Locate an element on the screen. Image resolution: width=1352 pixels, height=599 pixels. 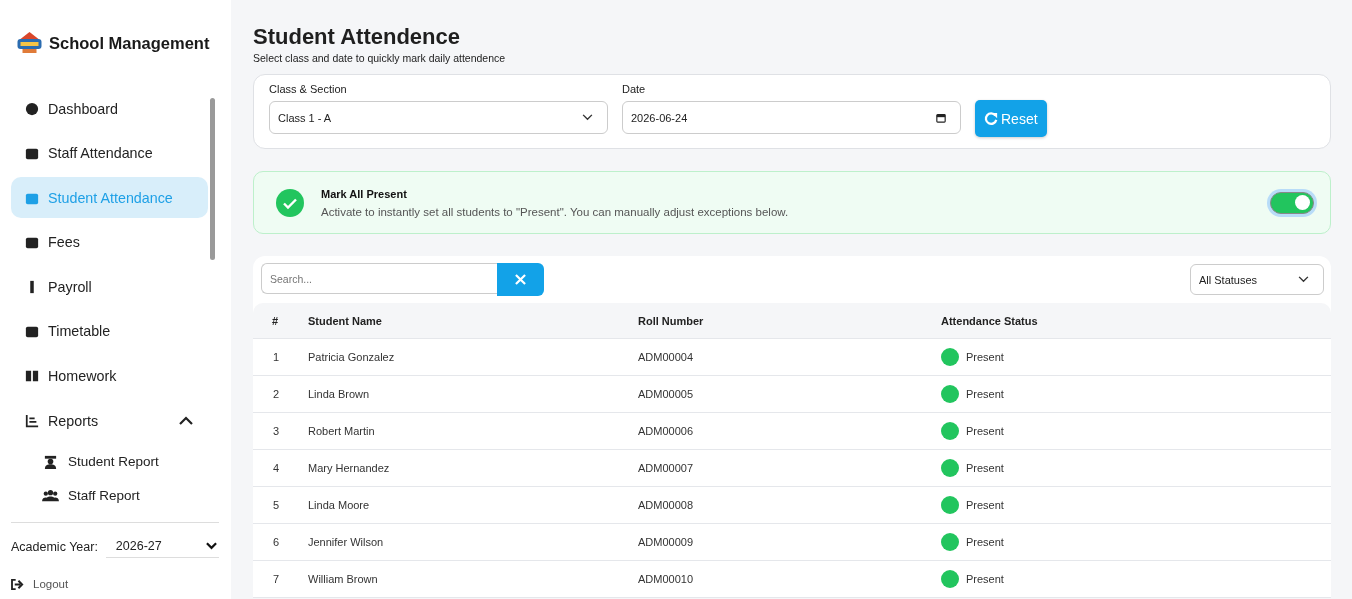
table-cell-text: ADM00005 is located at coordinates (666, 394).